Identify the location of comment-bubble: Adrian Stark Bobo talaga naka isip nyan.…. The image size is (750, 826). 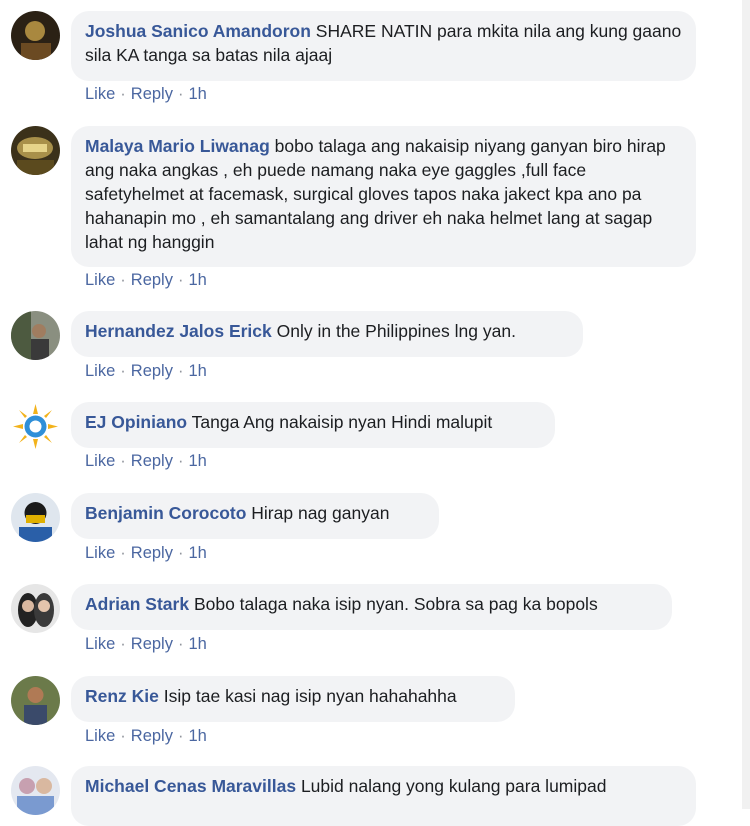
(371, 607).